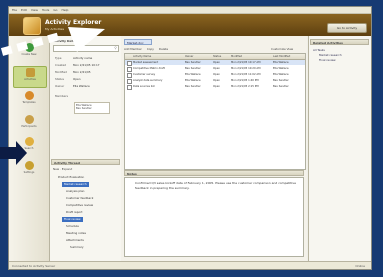 Image resolution: width=383 pixels, height=277 pixels. What do you see at coordinates (13, 153) in the screenshot?
I see `arrow-to-thread-icon` at bounding box center [13, 153].